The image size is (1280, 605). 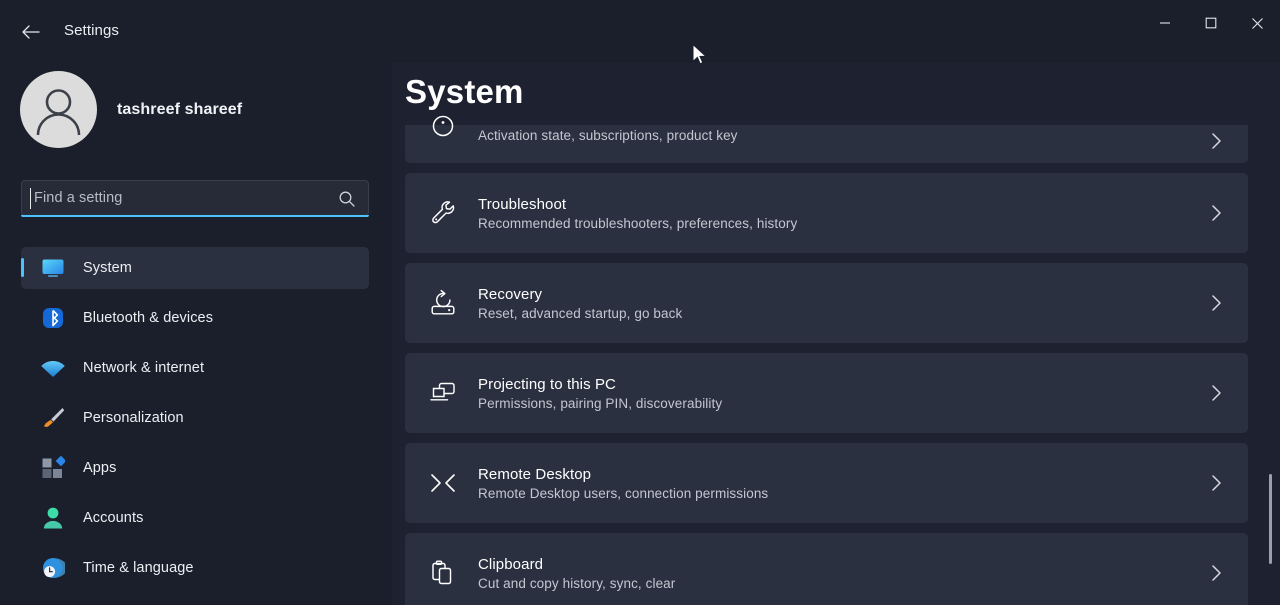 I want to click on maximize-icon, so click(x=1211, y=23).